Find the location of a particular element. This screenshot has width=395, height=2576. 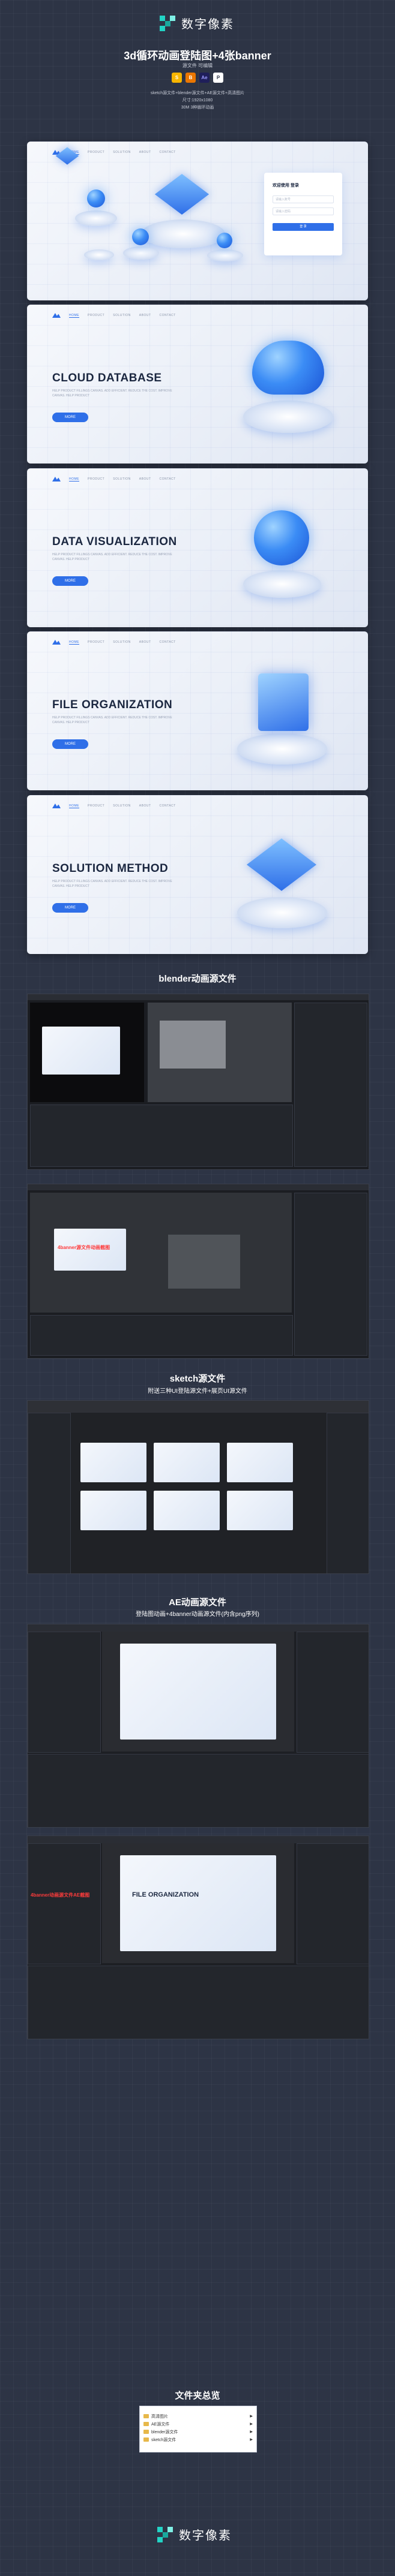

folder-item: blender源文件 ▶ is located at coordinates (198, 2432).